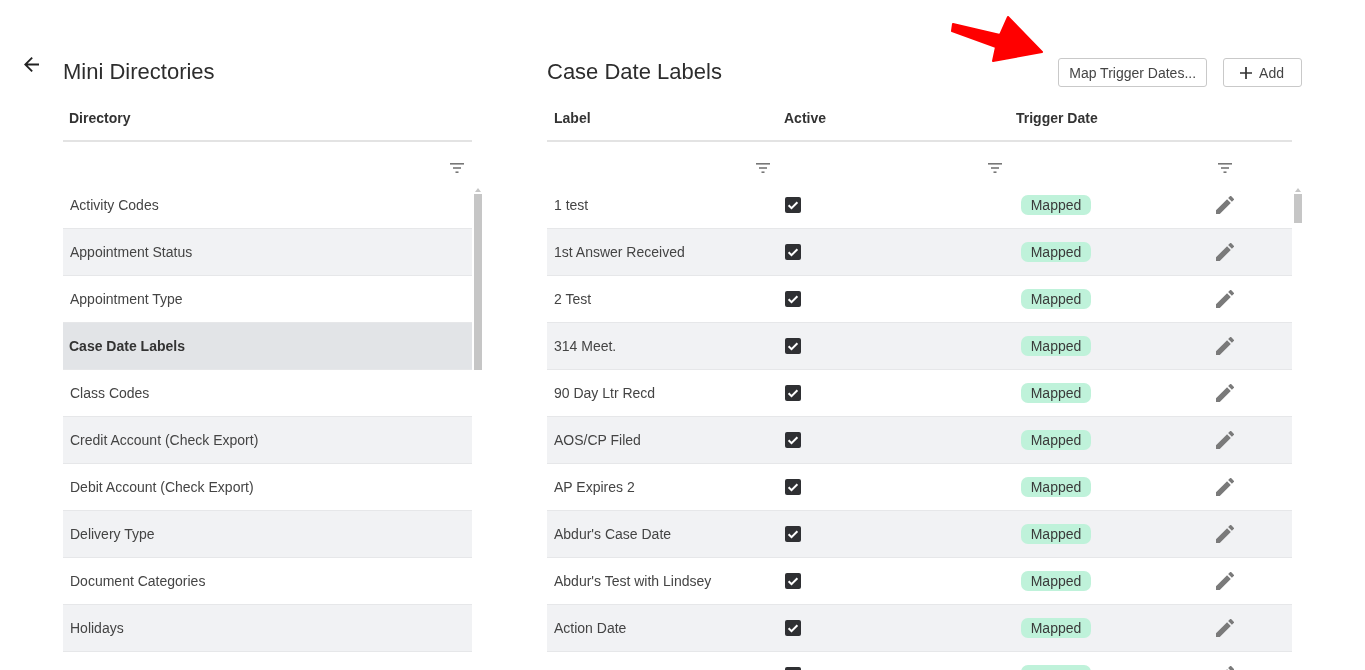 This screenshot has width=1365, height=670. I want to click on directory-item: Credit Account (Check Export), so click(267, 440).